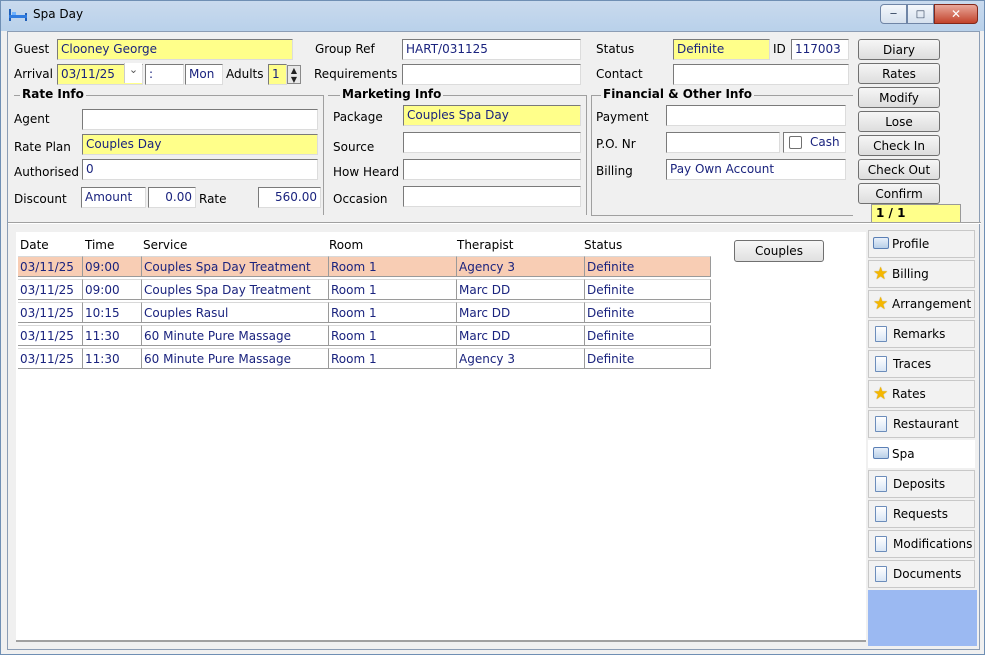  I want to click on discount-type-field: Amount, so click(113, 197).